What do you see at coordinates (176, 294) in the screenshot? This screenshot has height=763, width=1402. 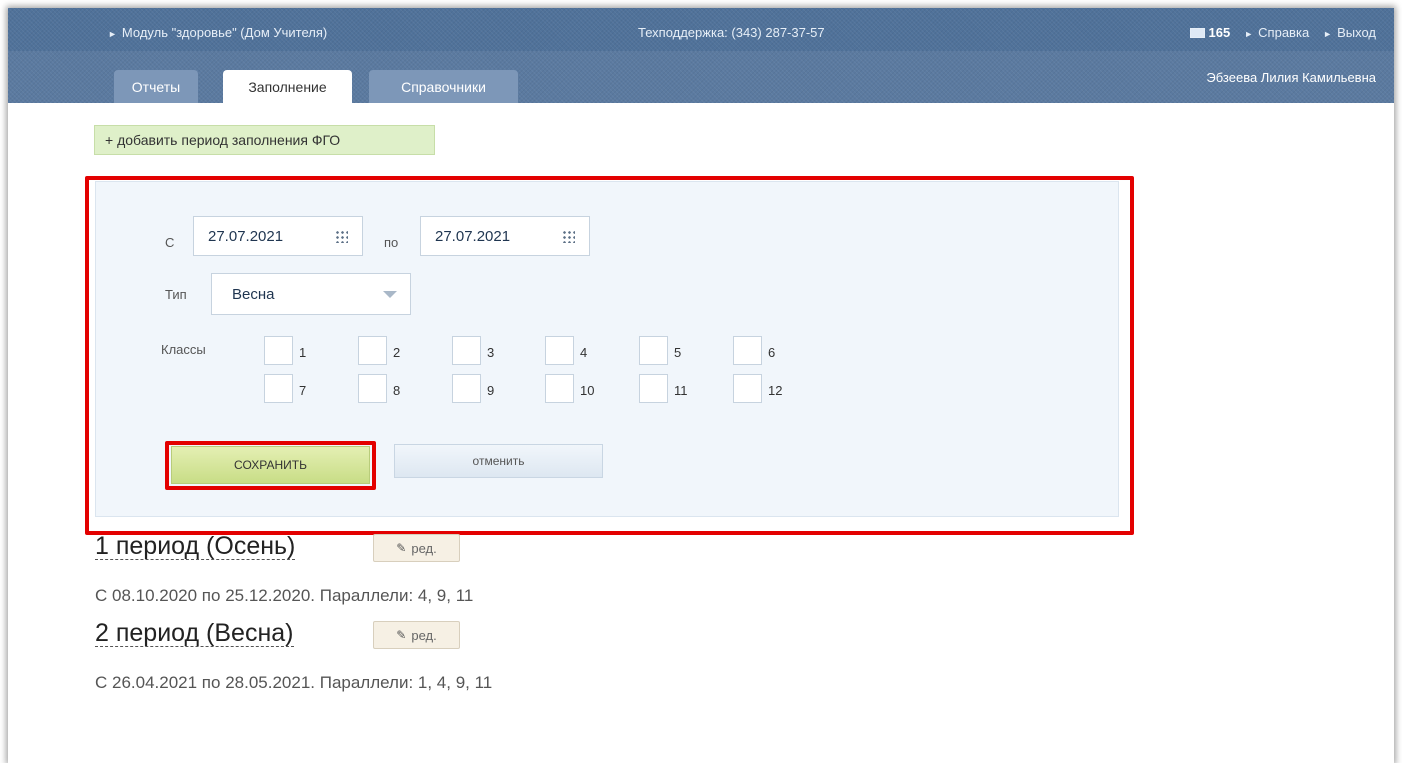 I see `type-label: Тип` at bounding box center [176, 294].